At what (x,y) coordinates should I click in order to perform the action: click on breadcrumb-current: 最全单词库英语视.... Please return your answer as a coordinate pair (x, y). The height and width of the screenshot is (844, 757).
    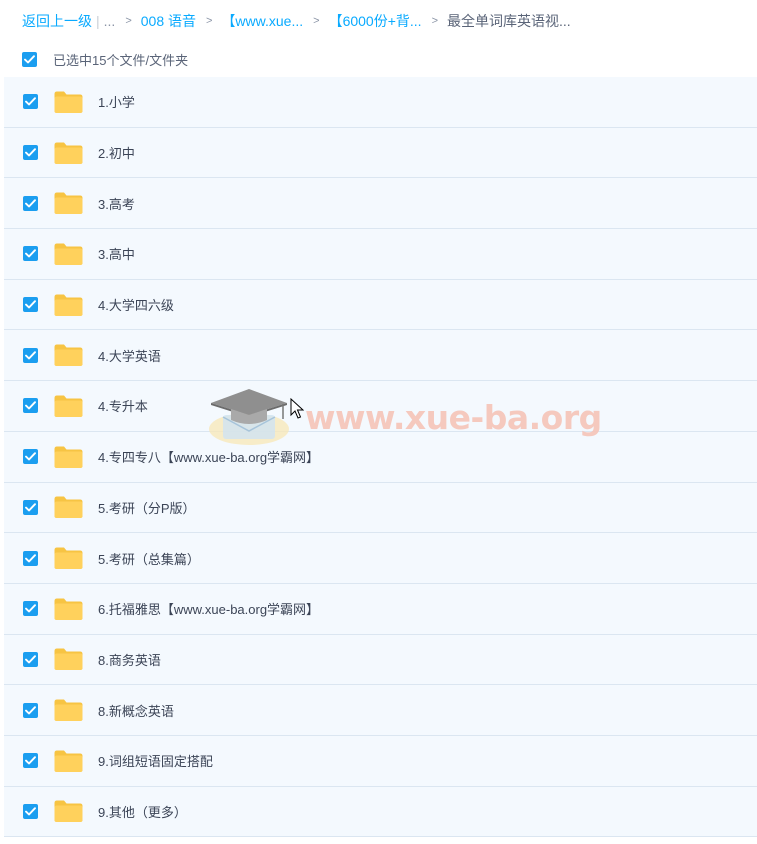
    Looking at the image, I should click on (509, 21).